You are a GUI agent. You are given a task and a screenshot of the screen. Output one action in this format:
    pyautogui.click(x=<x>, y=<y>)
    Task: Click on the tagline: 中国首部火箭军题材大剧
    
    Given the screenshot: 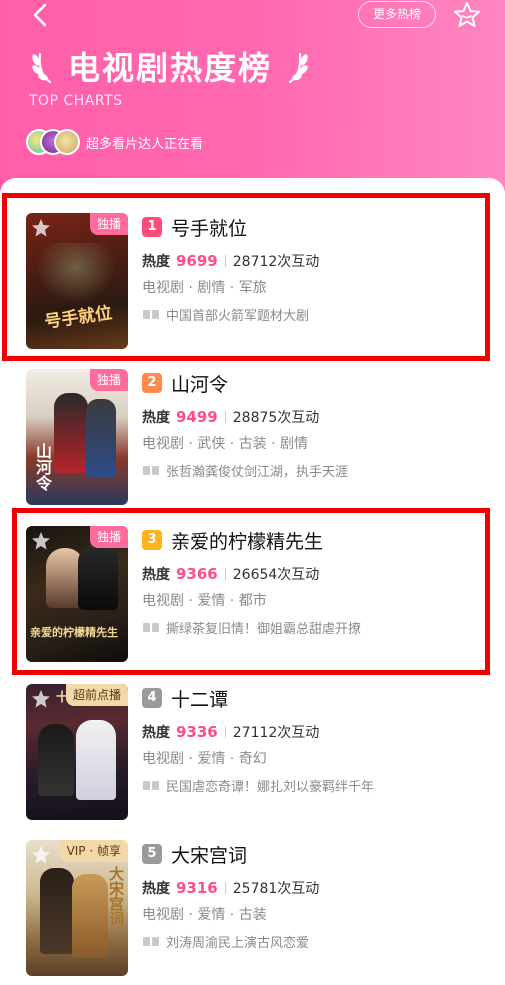 What is the action you would take?
    pyautogui.click(x=238, y=316)
    